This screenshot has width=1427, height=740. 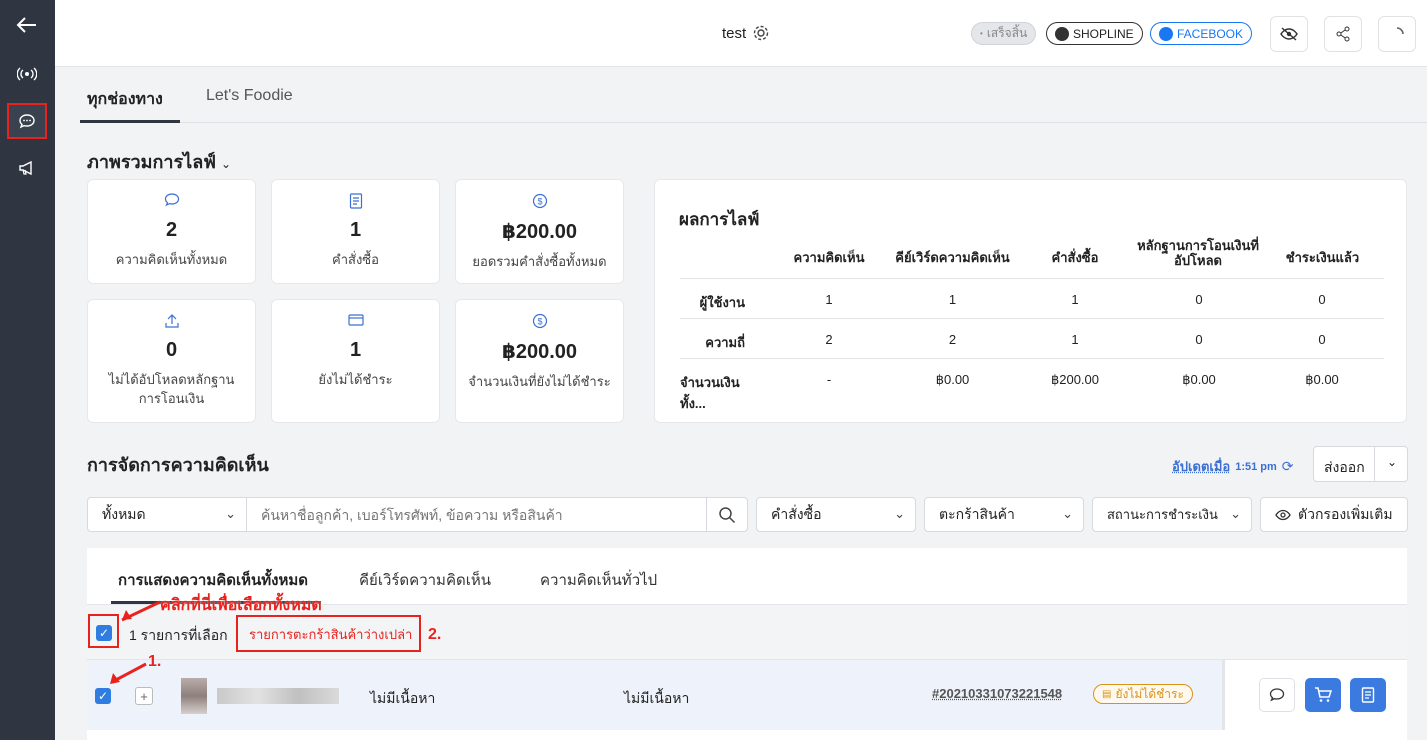 What do you see at coordinates (1210, 33) in the screenshot?
I see `facebook-label: FACEBOOK` at bounding box center [1210, 33].